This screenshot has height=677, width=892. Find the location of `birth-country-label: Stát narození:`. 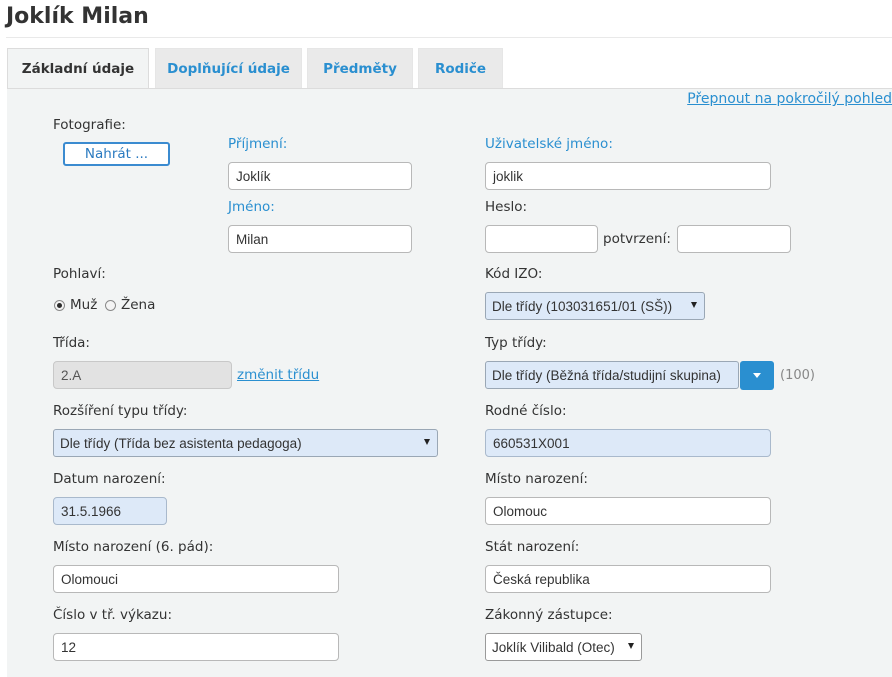

birth-country-label: Stát narození: is located at coordinates (532, 547).